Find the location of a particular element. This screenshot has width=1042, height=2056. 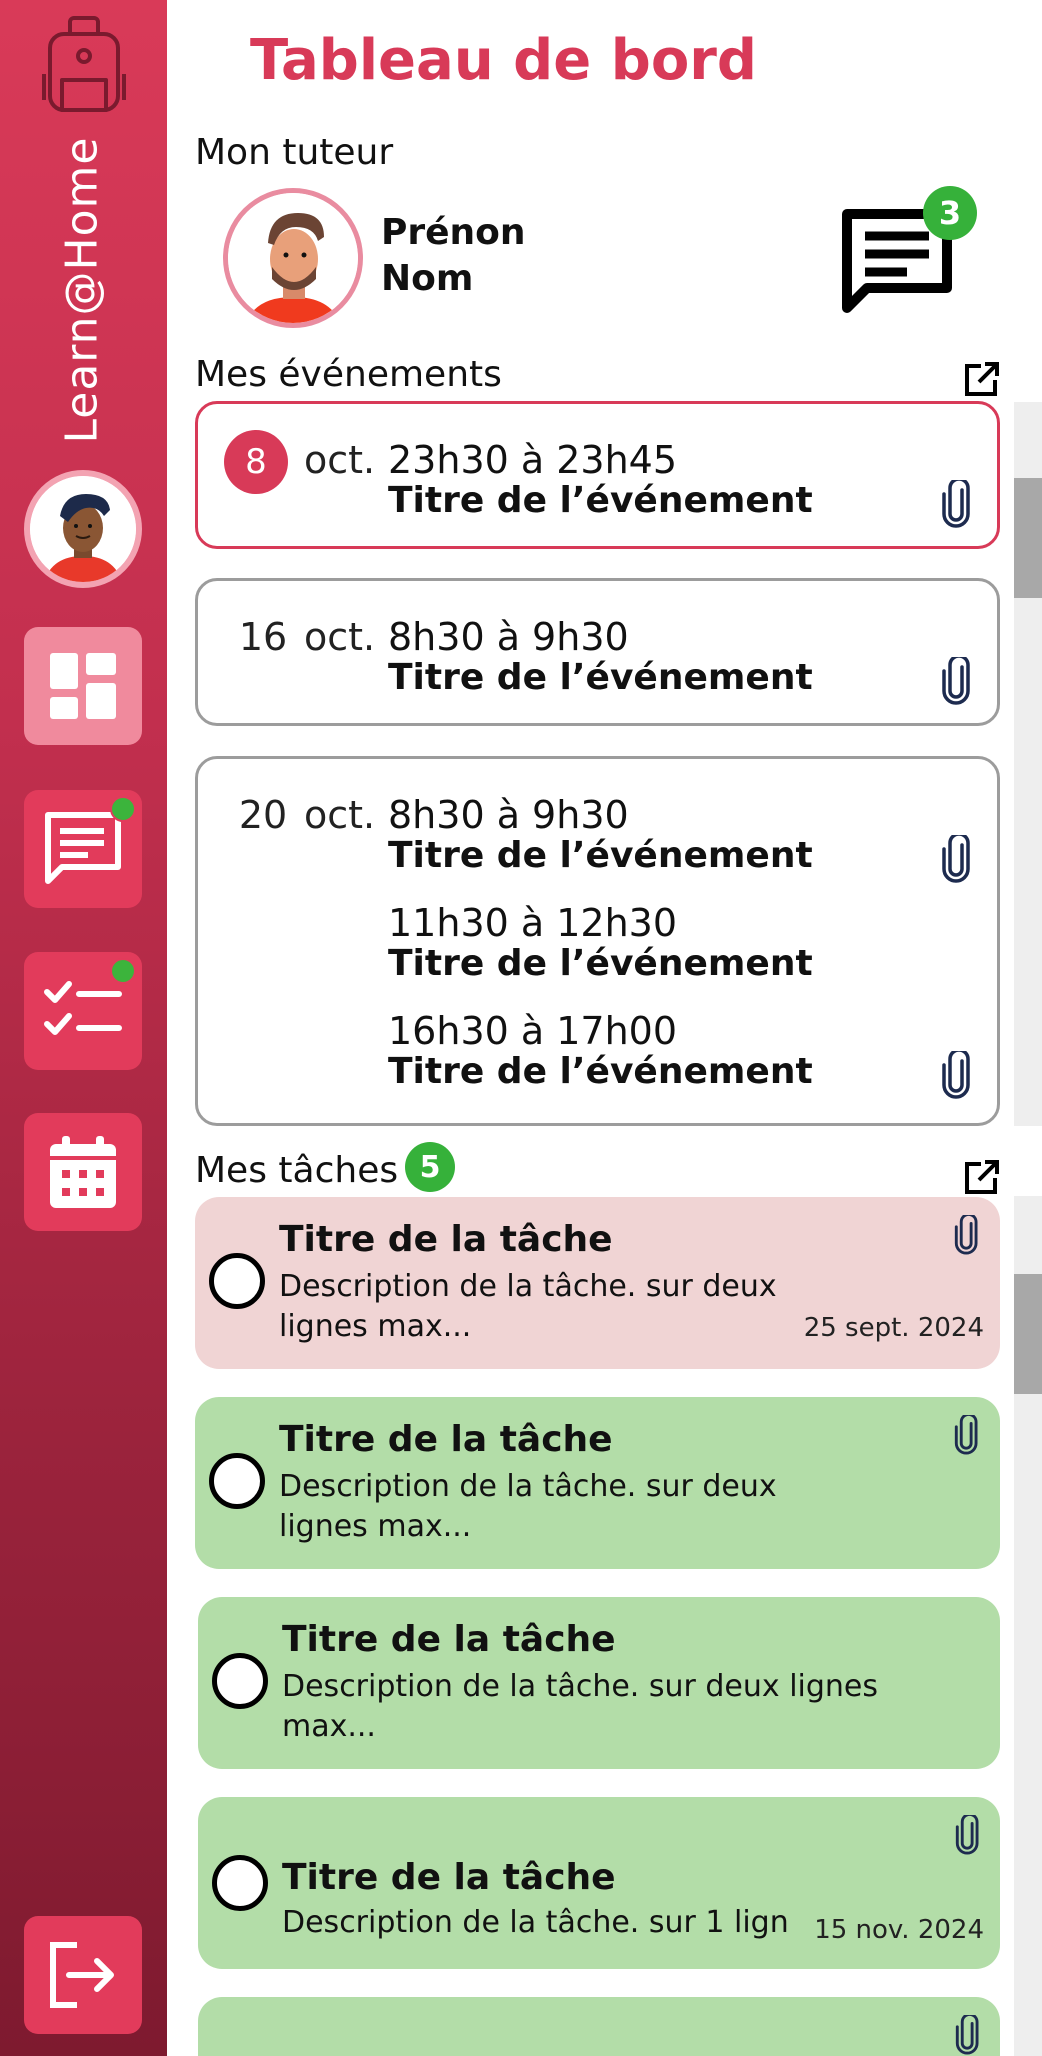

event-time: 11h30 à 12h30 is located at coordinates (533, 923).